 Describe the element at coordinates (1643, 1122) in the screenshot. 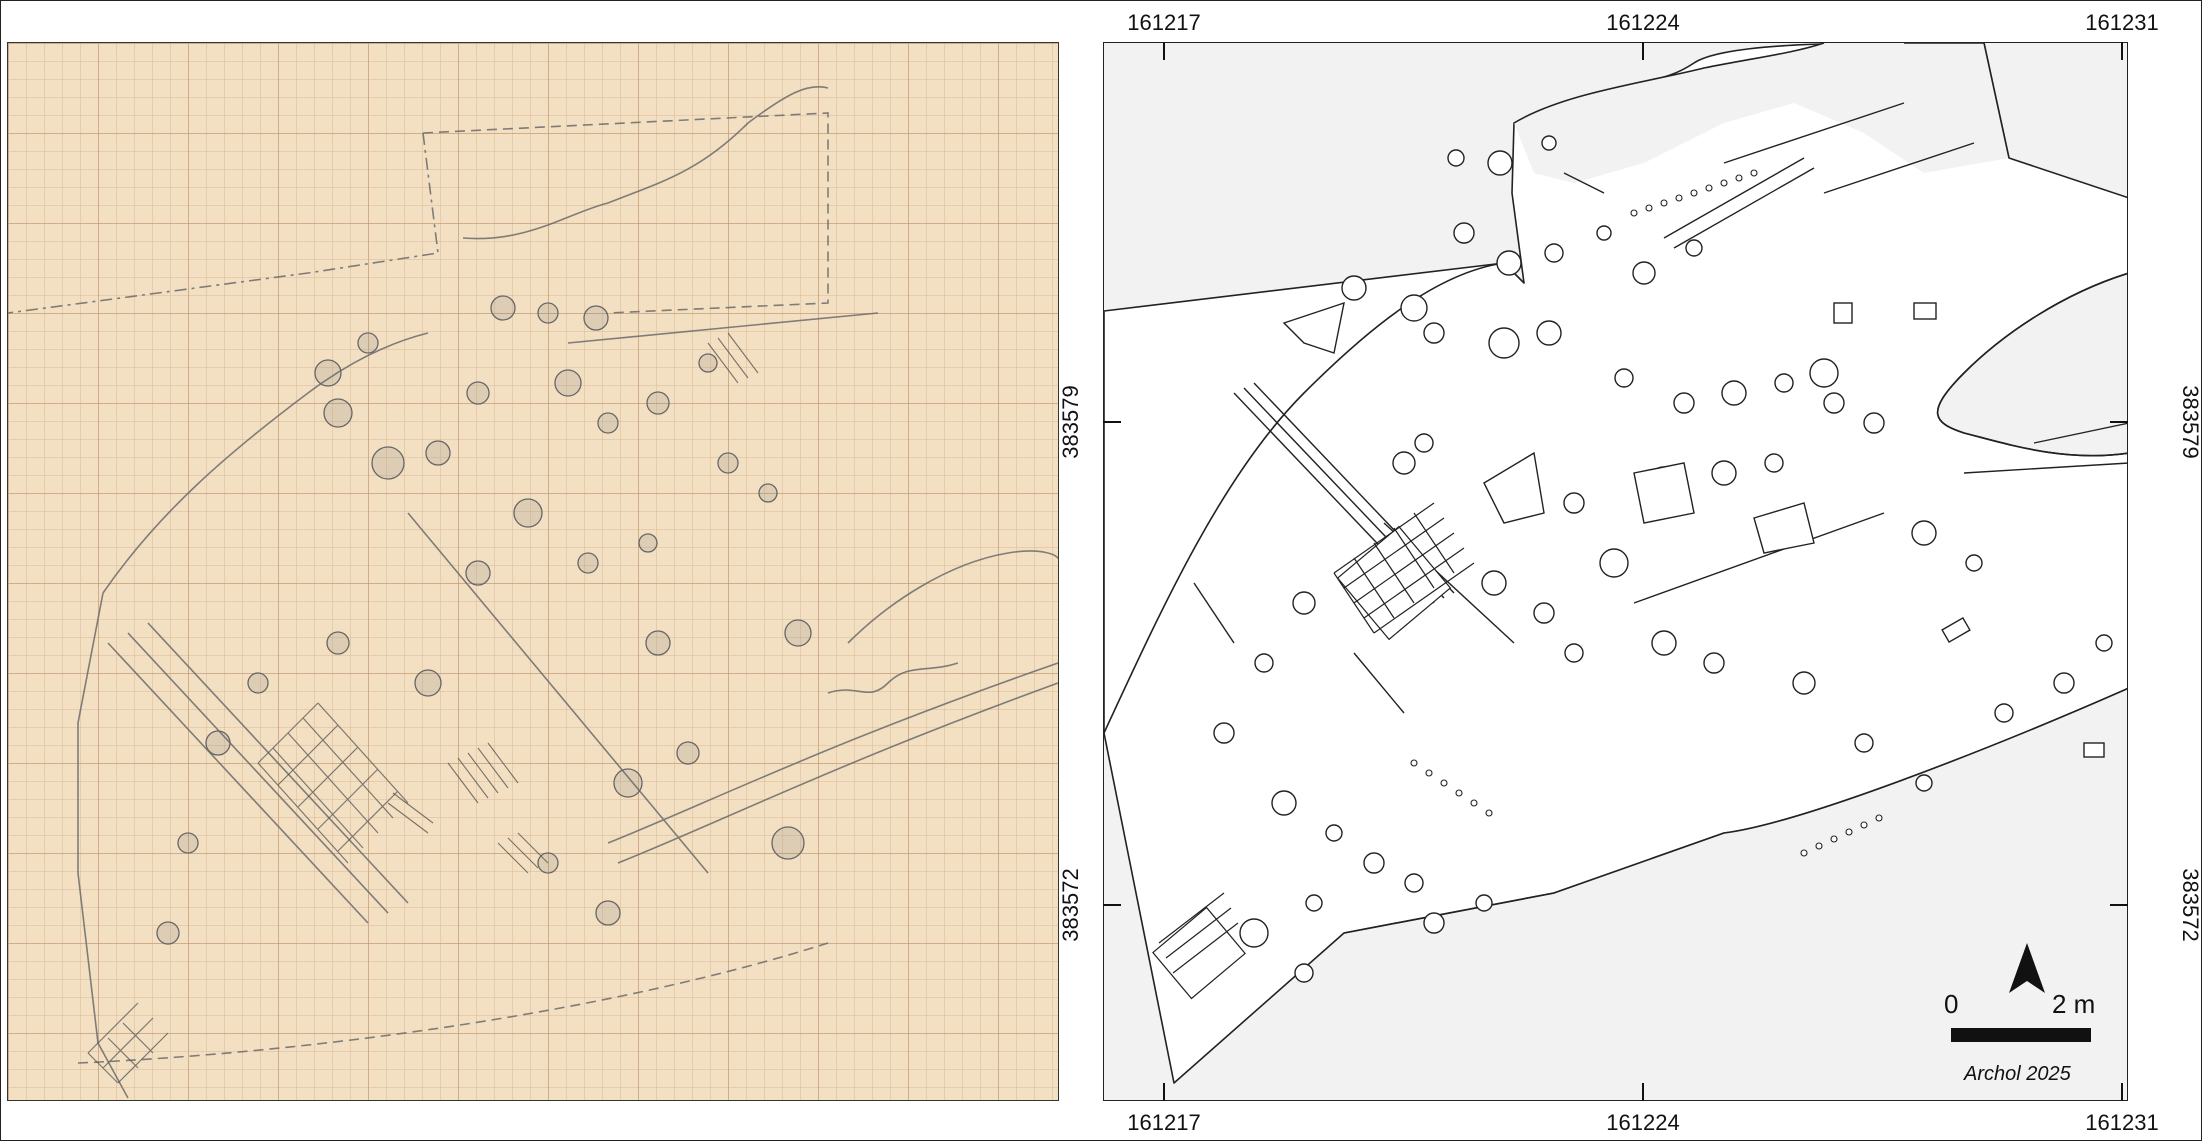

I see `x-coord-bottom-2: 161224` at that location.